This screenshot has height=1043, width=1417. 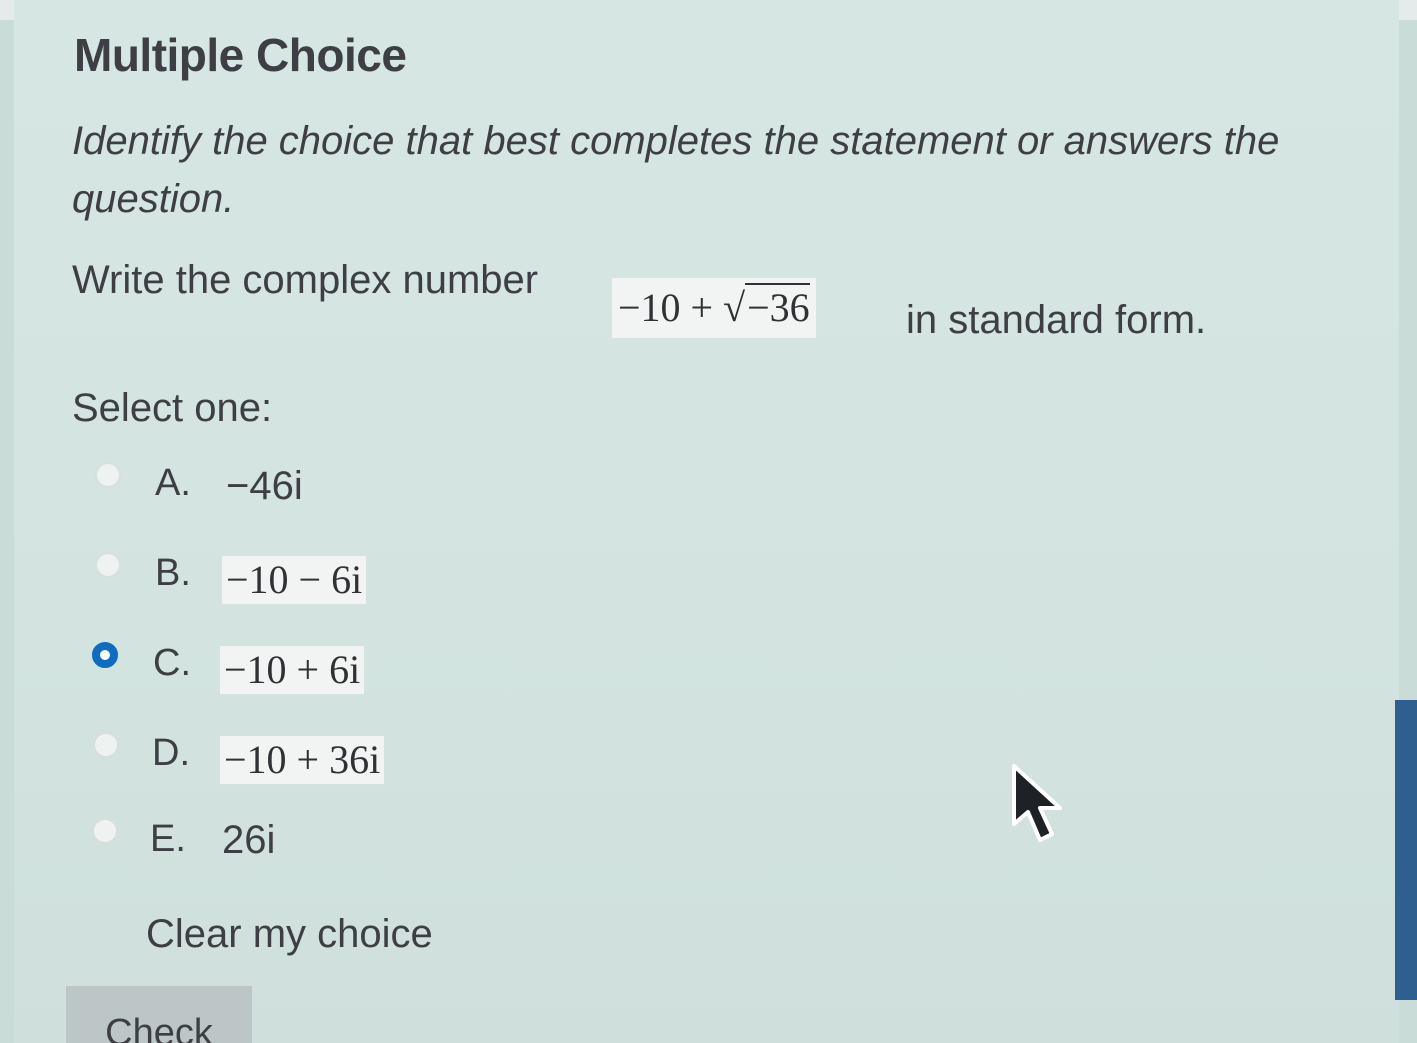 I want to click on option-b-radio, so click(x=108, y=565).